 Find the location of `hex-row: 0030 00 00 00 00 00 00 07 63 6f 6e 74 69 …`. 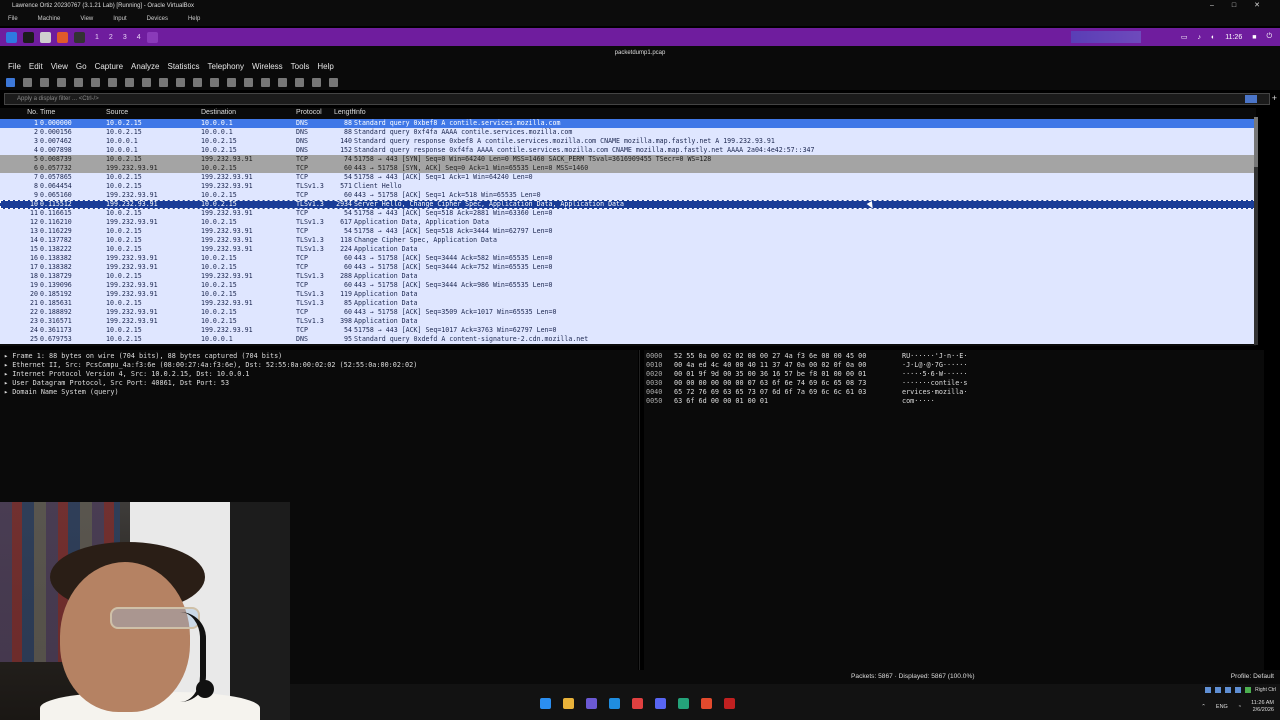

hex-row: 0030 00 00 00 00 00 00 07 63 6f 6e 74 69 … is located at coordinates (954, 383).